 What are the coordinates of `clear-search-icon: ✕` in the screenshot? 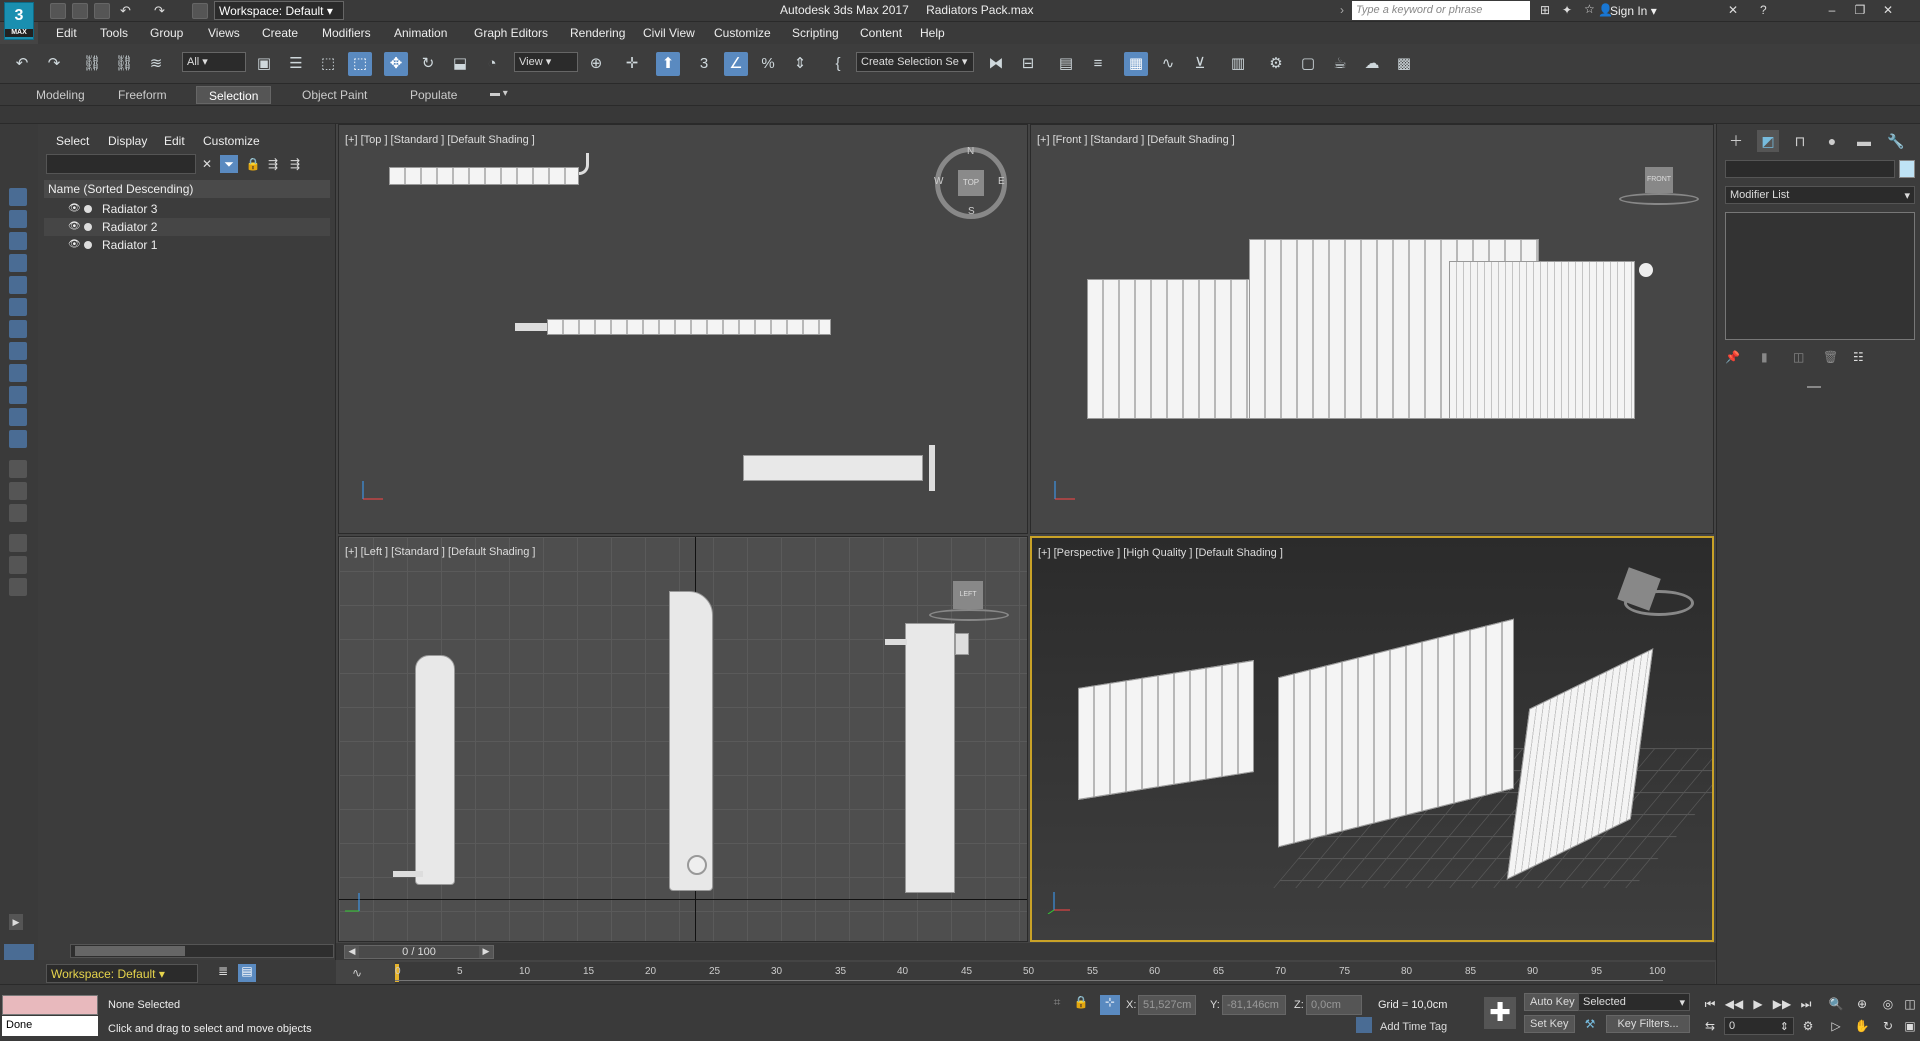 It's located at (207, 164).